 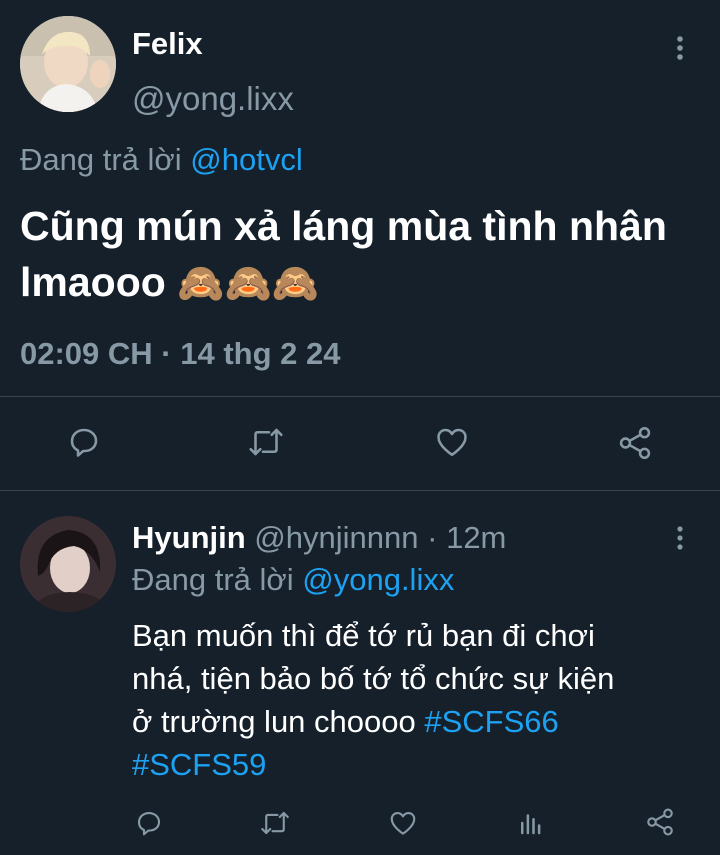 What do you see at coordinates (68, 564) in the screenshot?
I see `hyunjin-avatar` at bounding box center [68, 564].